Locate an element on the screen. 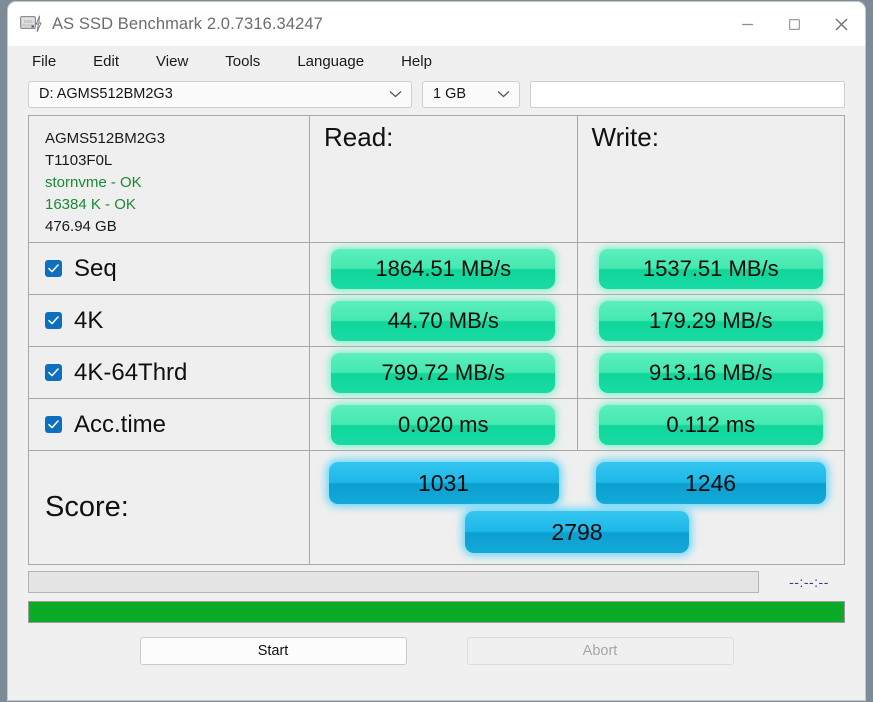 This screenshot has height=702, width=873. progress-bar-fill is located at coordinates (436, 612).